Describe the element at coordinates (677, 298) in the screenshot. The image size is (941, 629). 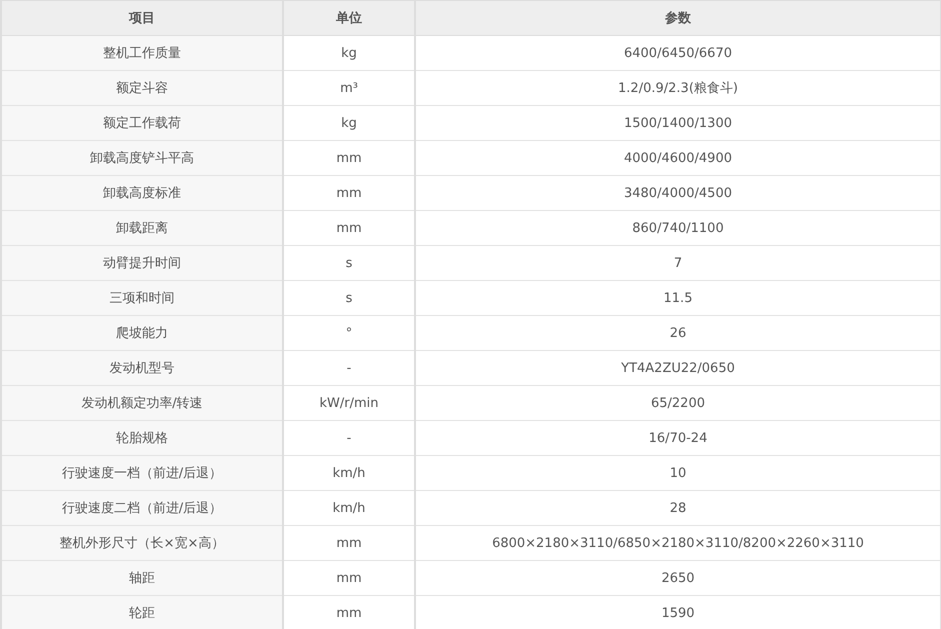
I see `value-cell: 11.5` at that location.